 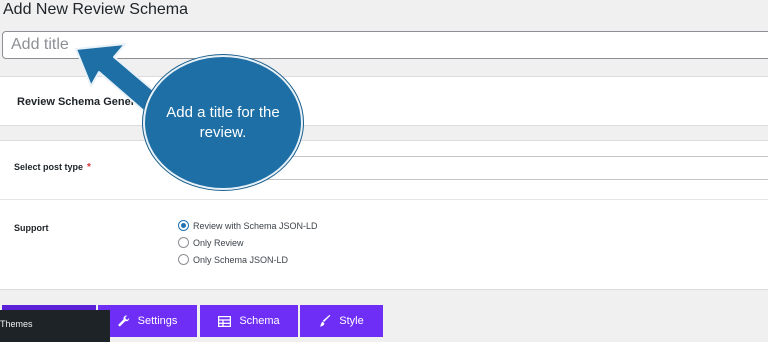 I want to click on radio-only-schema: Only Schema JSON-LD, so click(x=233, y=259).